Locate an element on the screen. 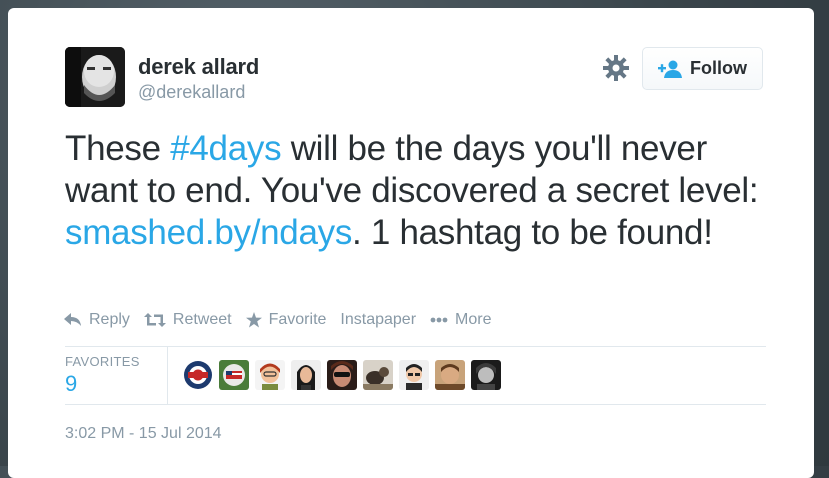 This screenshot has width=829, height=478. stats-divider is located at coordinates (167, 375).